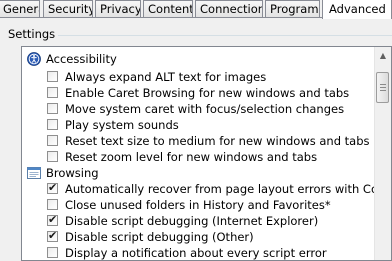 The width and height of the screenshot is (392, 261). What do you see at coordinates (81, 59) in the screenshot?
I see `category-label: Accessibility` at bounding box center [81, 59].